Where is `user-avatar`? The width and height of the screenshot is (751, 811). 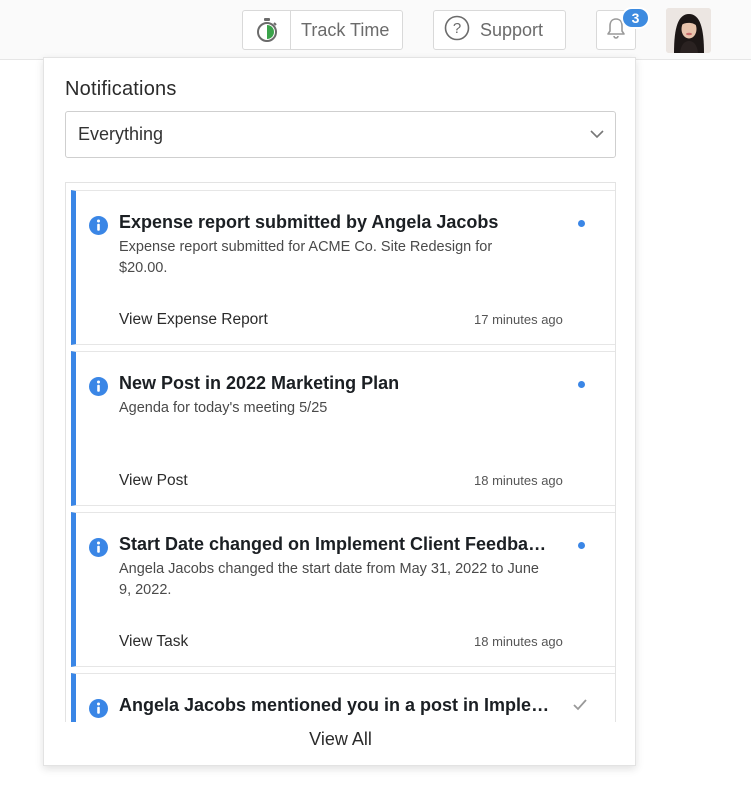 user-avatar is located at coordinates (688, 30).